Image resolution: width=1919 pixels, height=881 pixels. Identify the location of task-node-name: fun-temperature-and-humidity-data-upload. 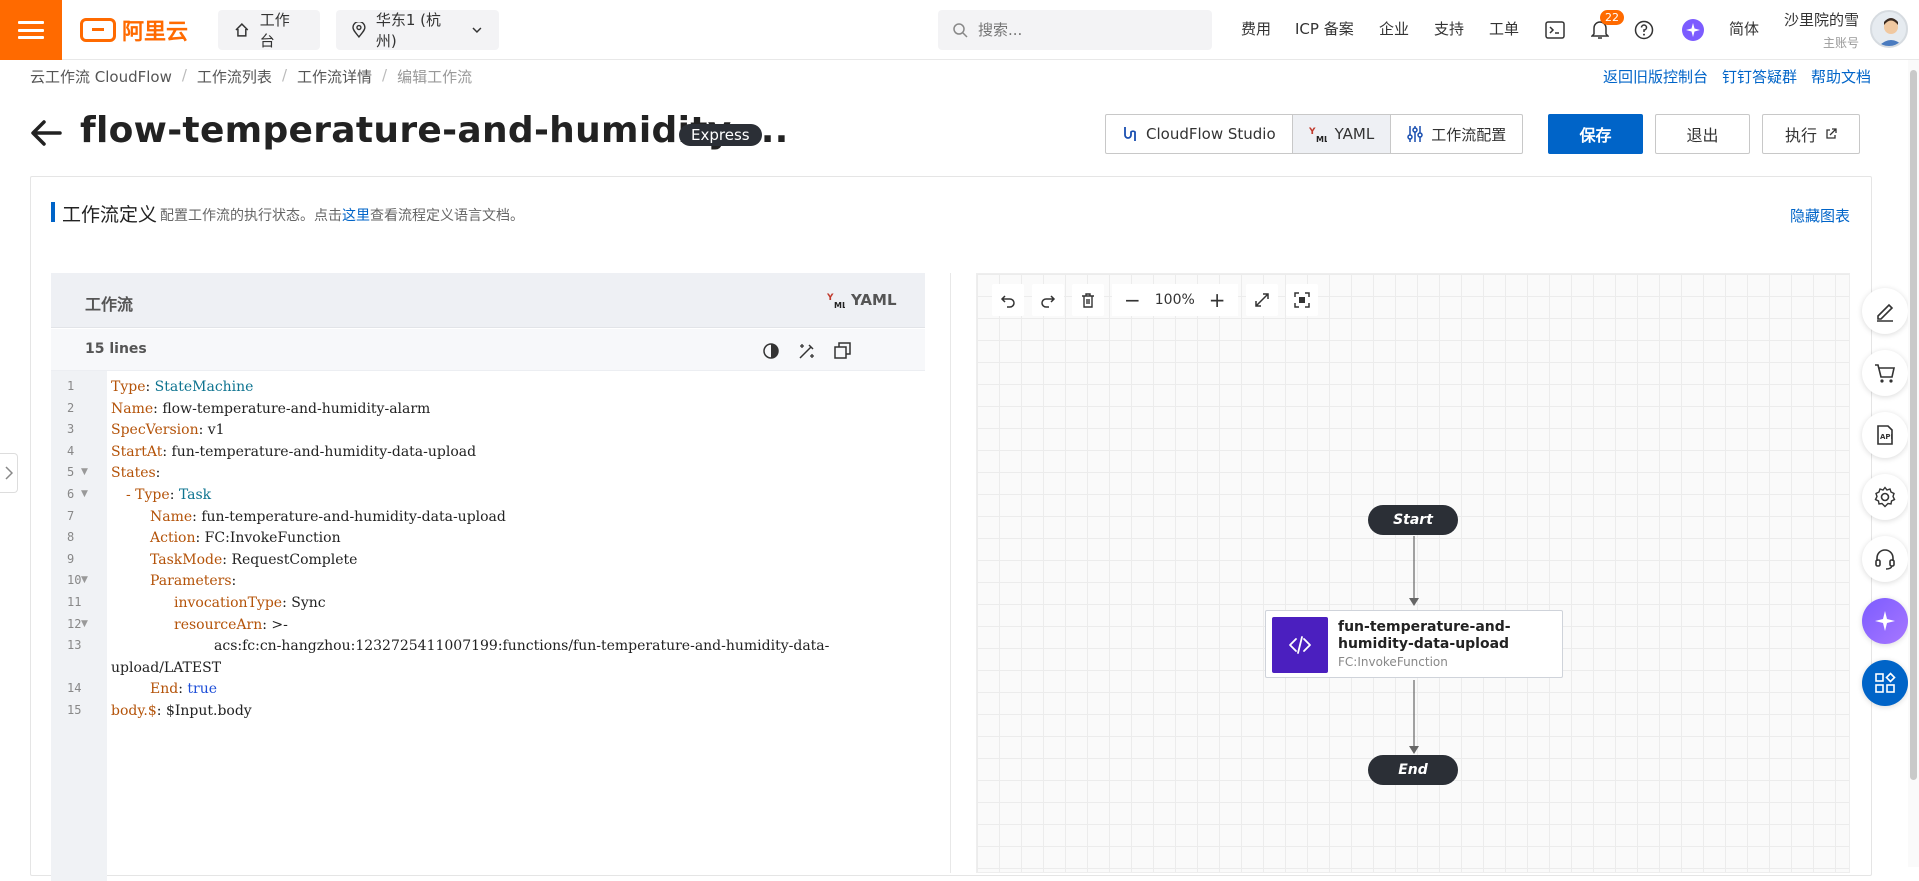
(1424, 635).